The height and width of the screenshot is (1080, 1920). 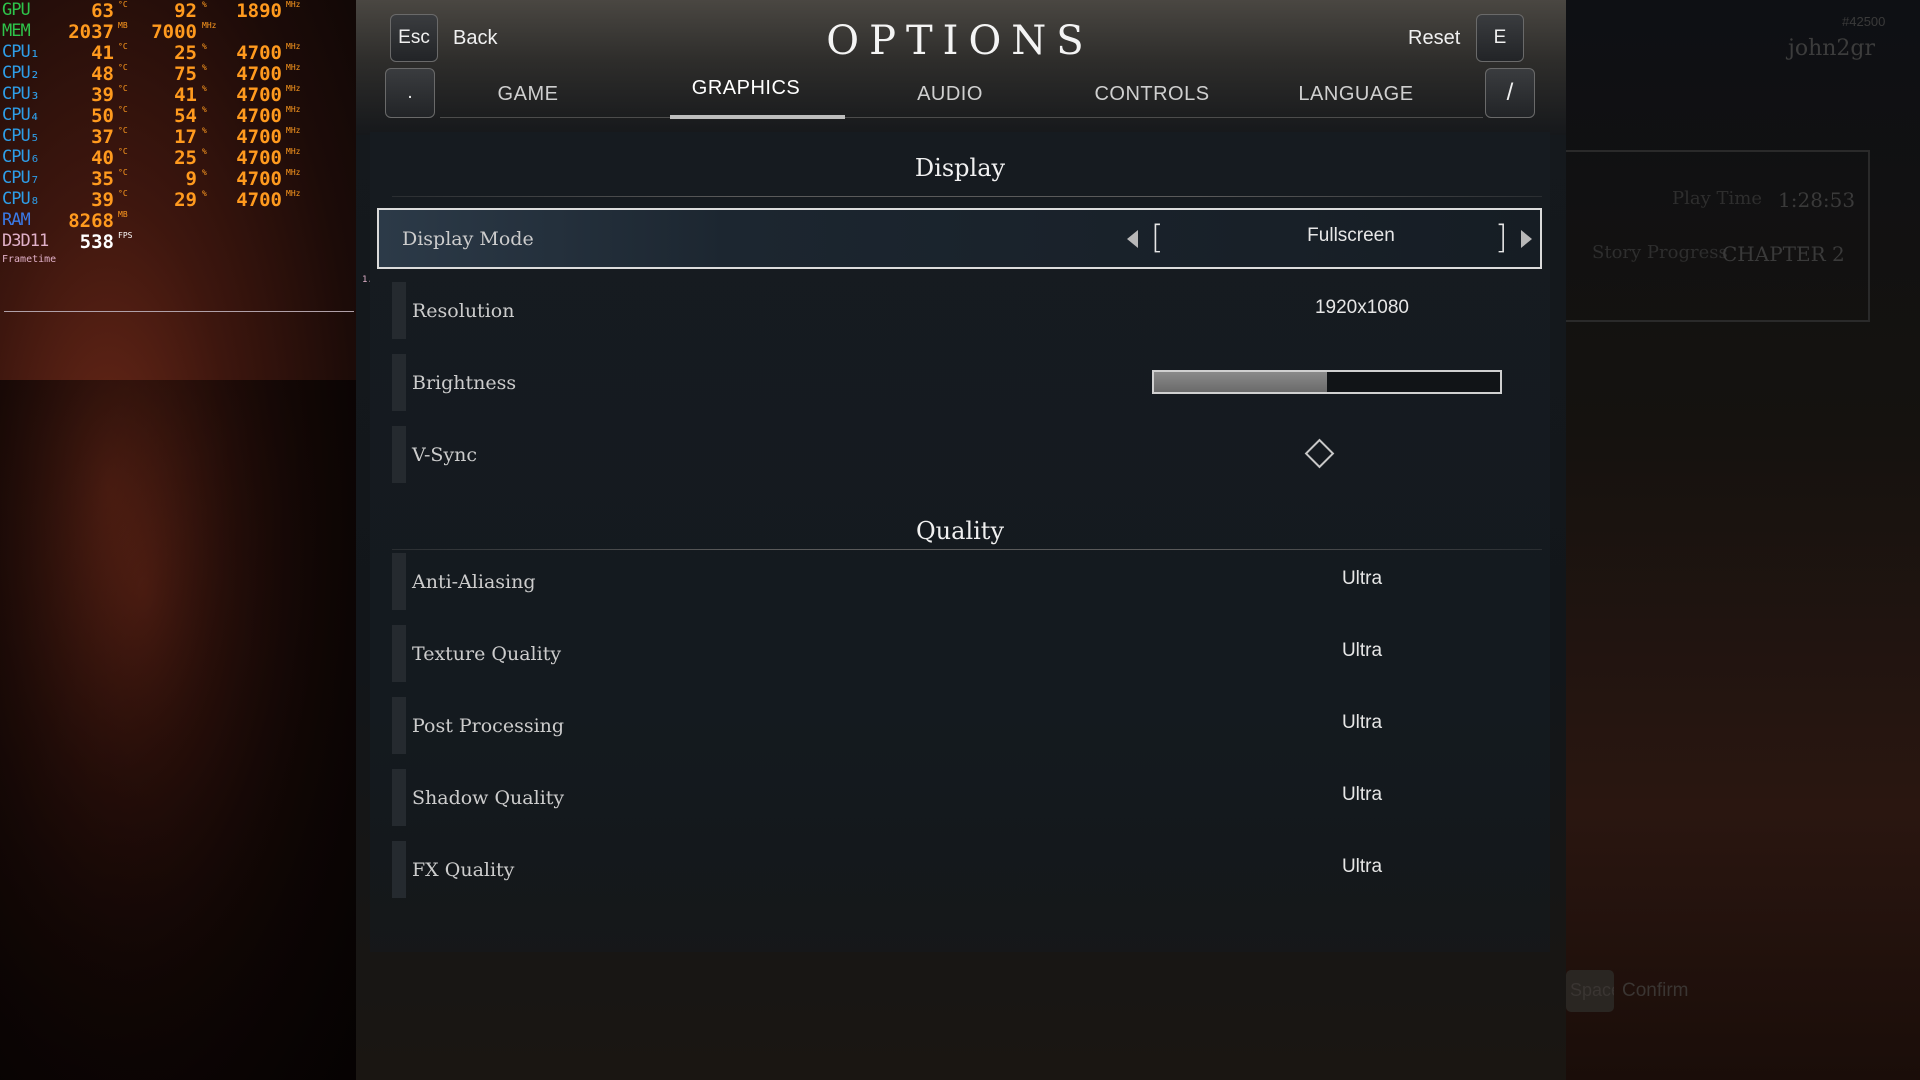 I want to click on mem-clock: 7000, so click(x=174, y=32).